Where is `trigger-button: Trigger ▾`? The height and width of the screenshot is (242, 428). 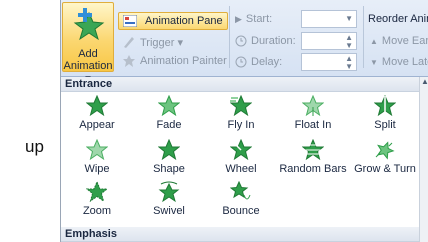
trigger-button: Trigger ▾ is located at coordinates (152, 42).